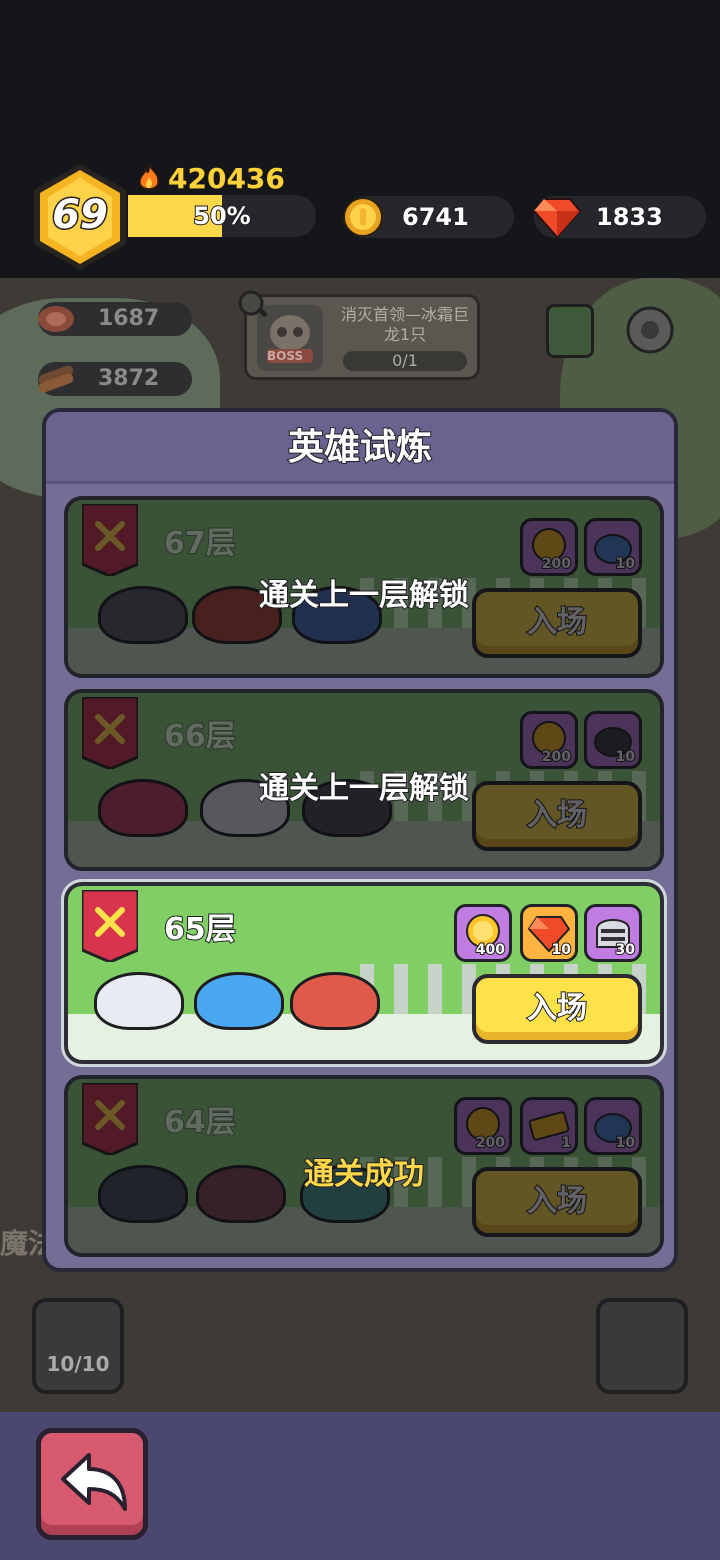 The height and width of the screenshot is (1560, 720). What do you see at coordinates (561, 950) in the screenshot?
I see `reward-amount: 10` at bounding box center [561, 950].